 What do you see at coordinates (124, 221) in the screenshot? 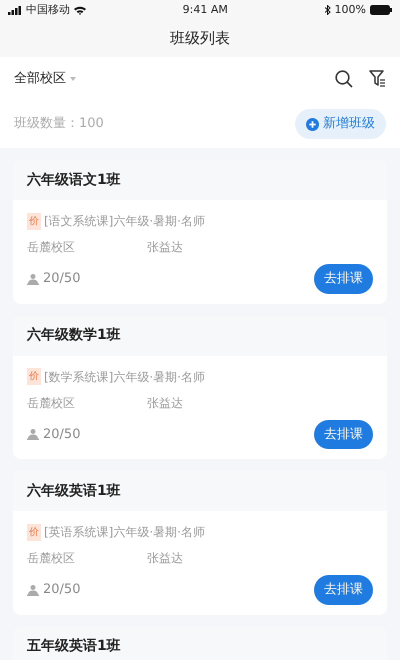
I see `course-info: [语文系统课]六年级·暑期·名师` at bounding box center [124, 221].